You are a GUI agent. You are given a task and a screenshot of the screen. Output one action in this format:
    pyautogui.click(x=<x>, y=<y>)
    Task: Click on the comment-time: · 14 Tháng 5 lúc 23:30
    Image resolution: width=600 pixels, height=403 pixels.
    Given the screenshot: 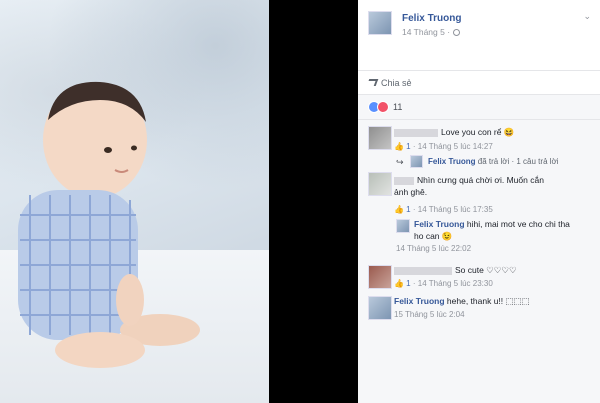 What is the action you would take?
    pyautogui.click(x=453, y=283)
    